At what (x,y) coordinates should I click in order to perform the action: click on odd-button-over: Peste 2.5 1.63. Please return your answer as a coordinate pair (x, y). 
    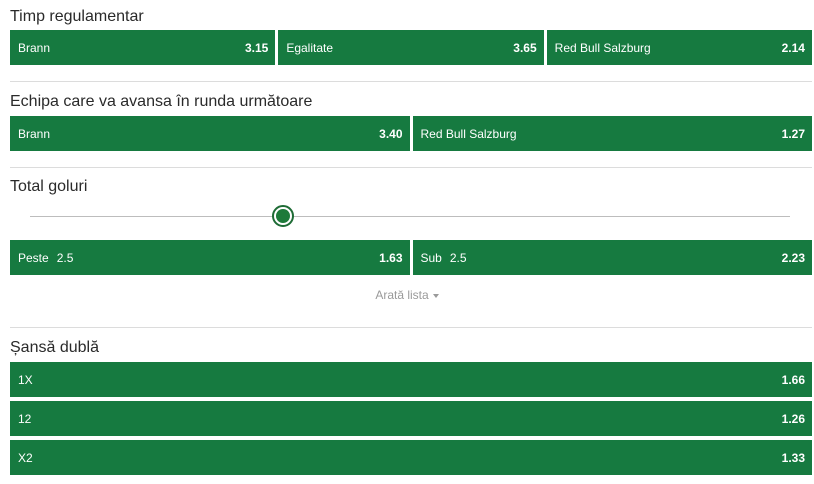
    Looking at the image, I should click on (210, 257).